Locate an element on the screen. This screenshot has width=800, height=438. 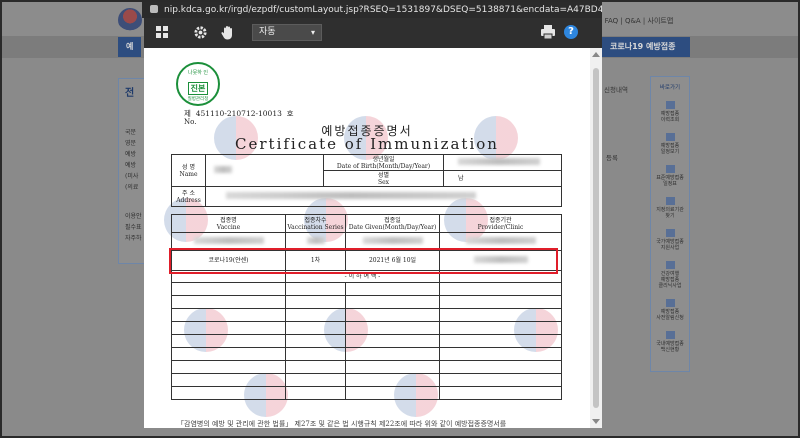
left-menu-item: (의료 is located at coordinates (134, 187).